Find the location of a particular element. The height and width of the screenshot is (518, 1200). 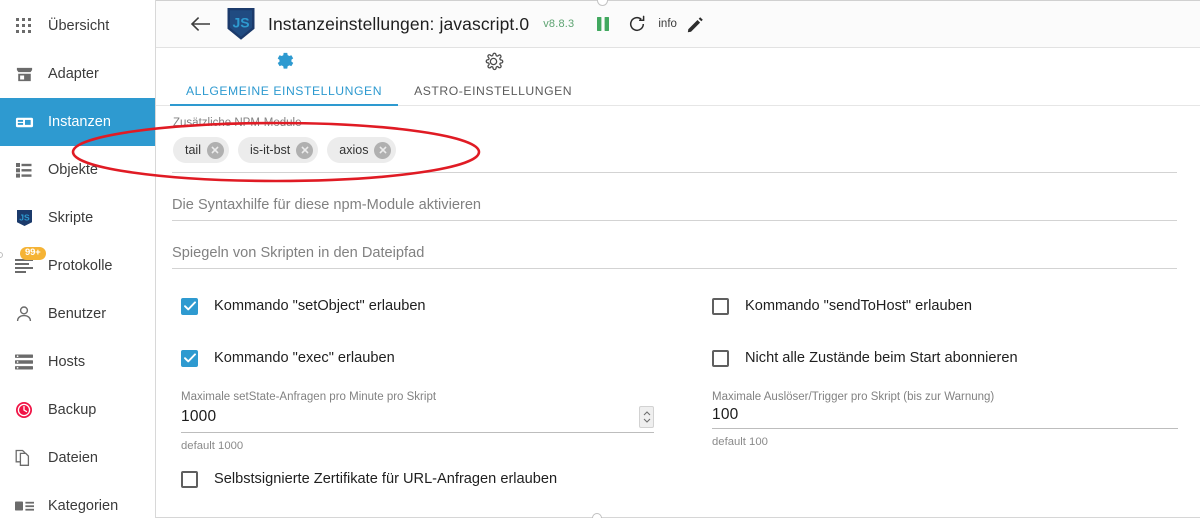

checkbox-selfsigned is located at coordinates (189, 479).